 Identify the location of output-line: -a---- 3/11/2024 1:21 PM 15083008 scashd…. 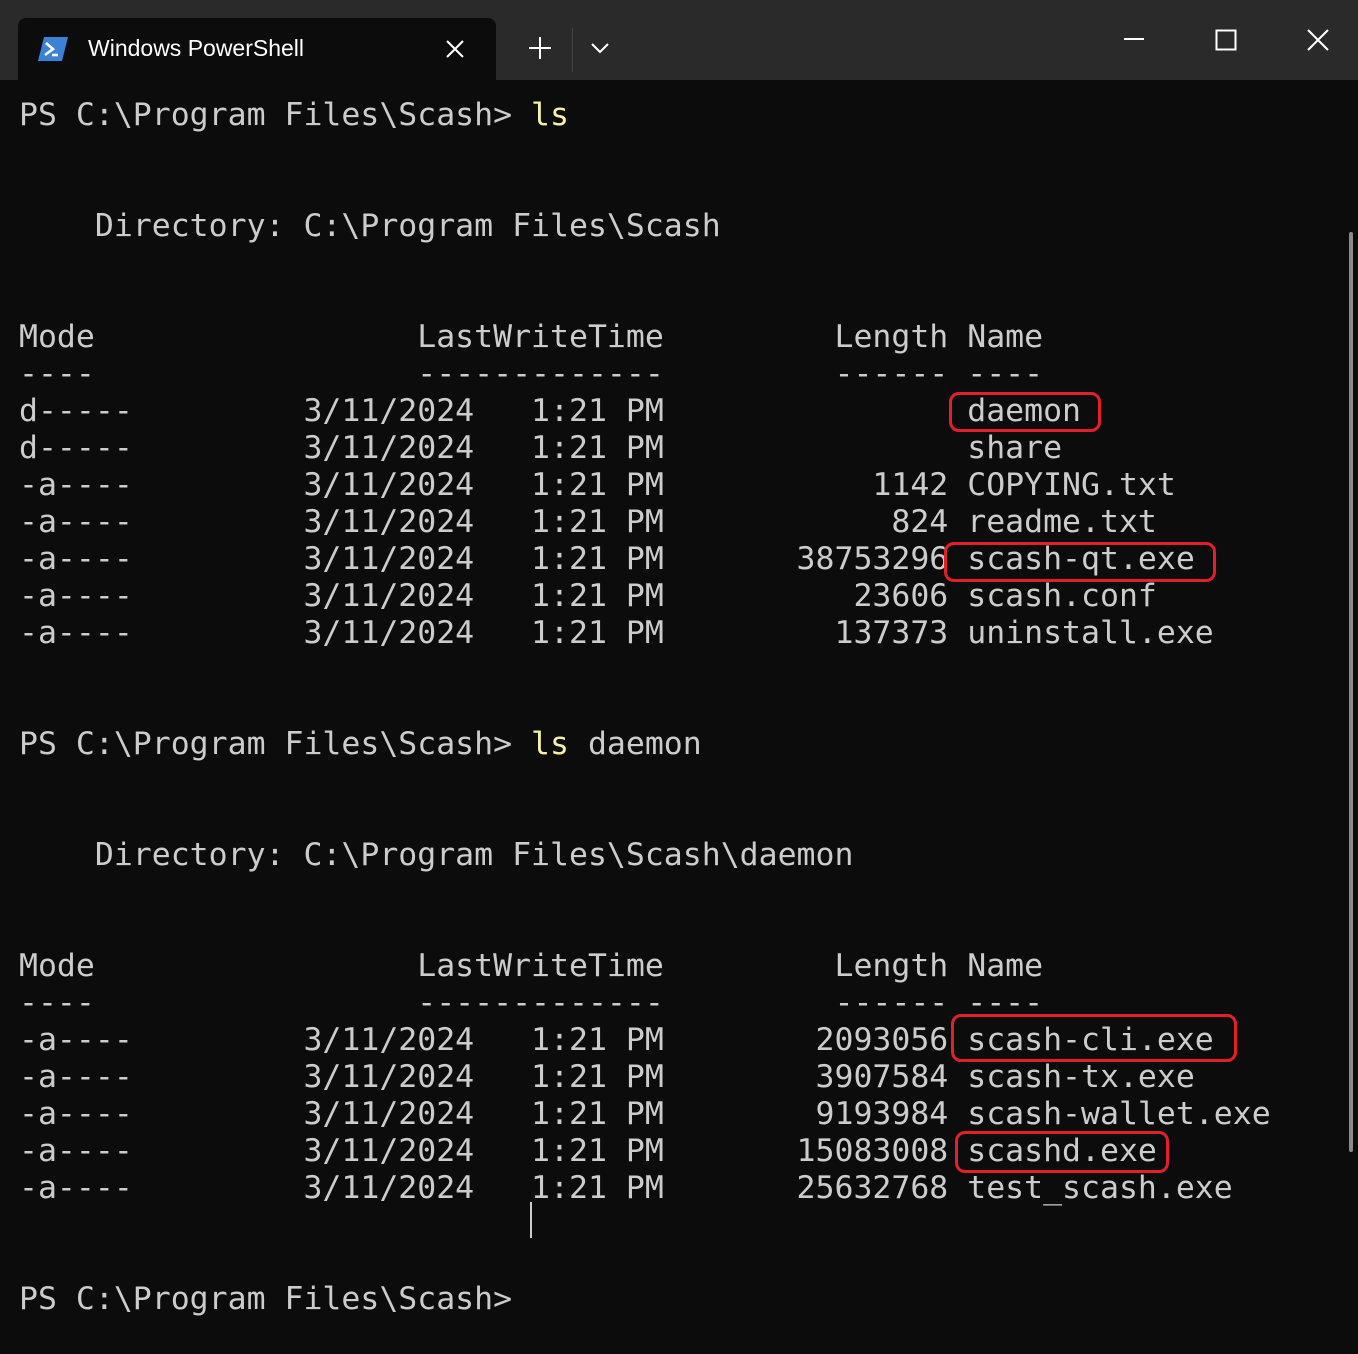
(588, 1151).